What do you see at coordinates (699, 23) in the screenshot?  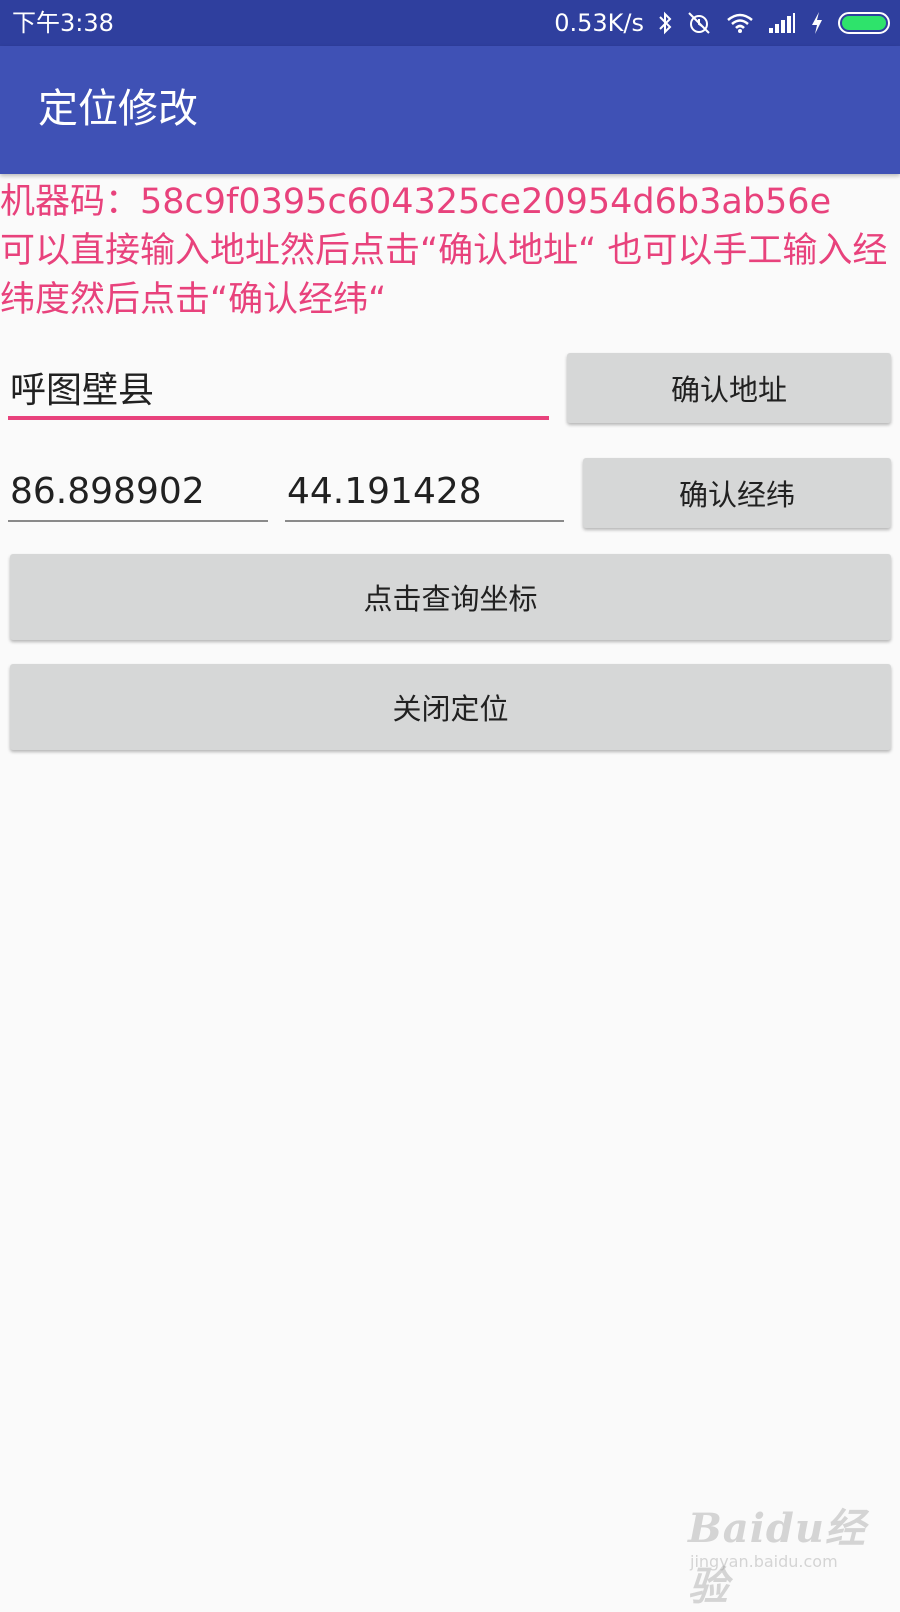 I see `alarm-off-icon` at bounding box center [699, 23].